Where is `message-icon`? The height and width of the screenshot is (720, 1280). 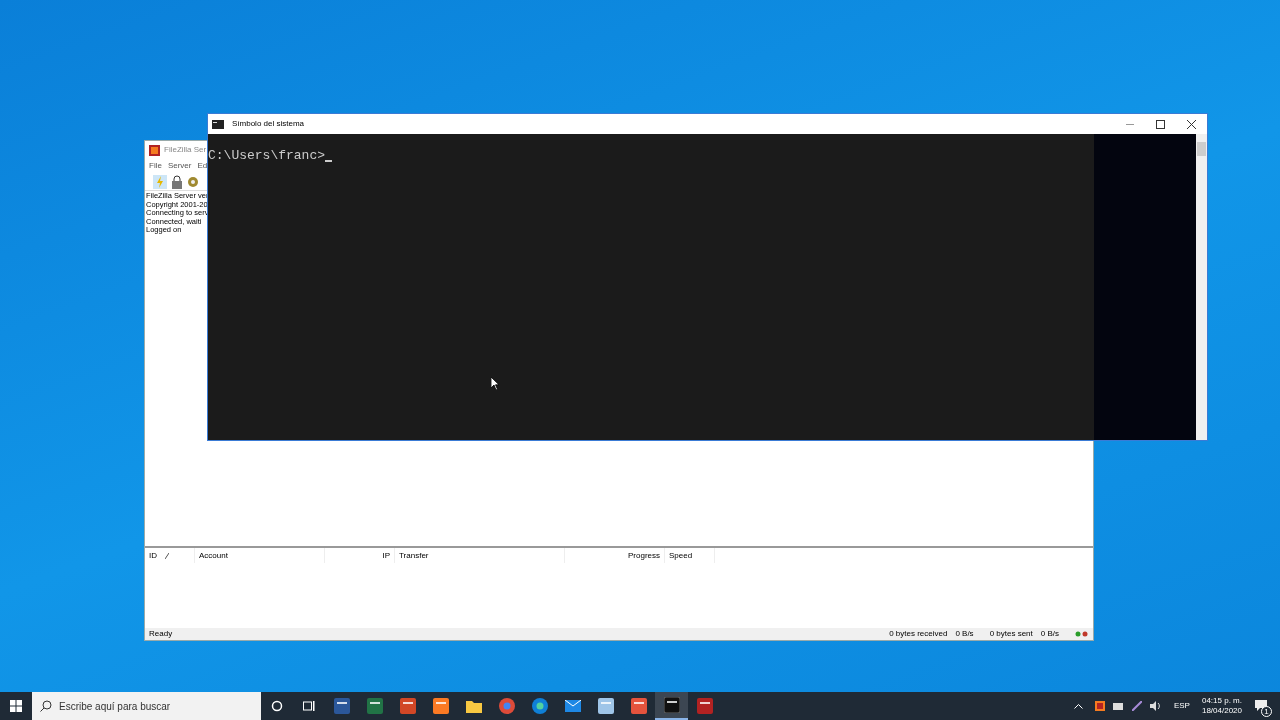 message-icon is located at coordinates (1261, 706).